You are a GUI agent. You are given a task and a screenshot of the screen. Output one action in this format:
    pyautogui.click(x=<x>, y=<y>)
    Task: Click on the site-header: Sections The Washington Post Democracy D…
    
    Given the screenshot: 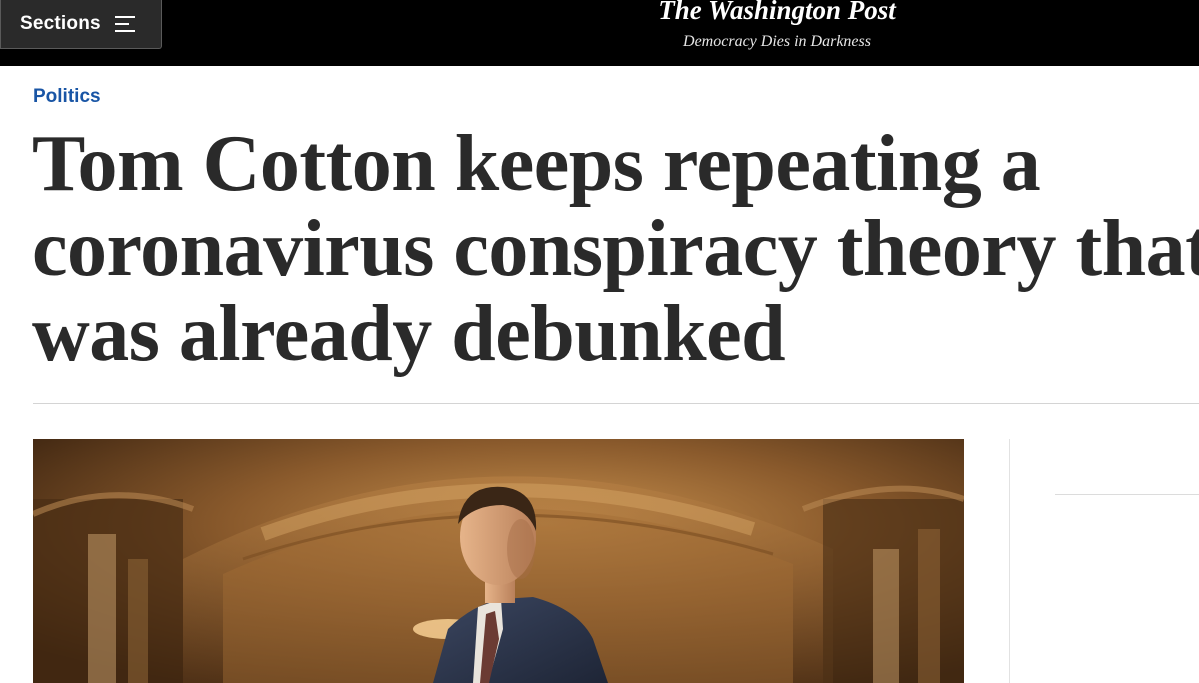 What is the action you would take?
    pyautogui.click(x=599, y=33)
    